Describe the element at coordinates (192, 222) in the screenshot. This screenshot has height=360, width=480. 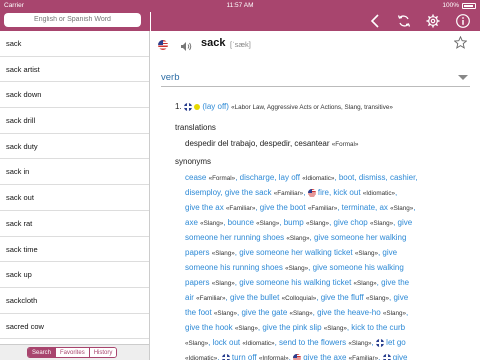
I see `synonym-link: axe` at that location.